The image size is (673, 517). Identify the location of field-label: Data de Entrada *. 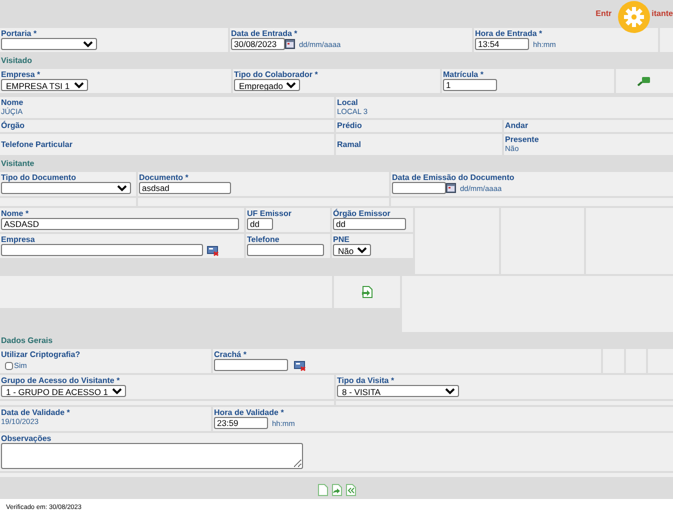
(264, 33).